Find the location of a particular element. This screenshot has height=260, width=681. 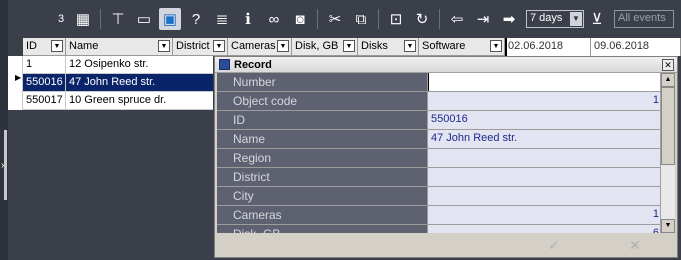

import-icon: ⊡ is located at coordinates (396, 19).